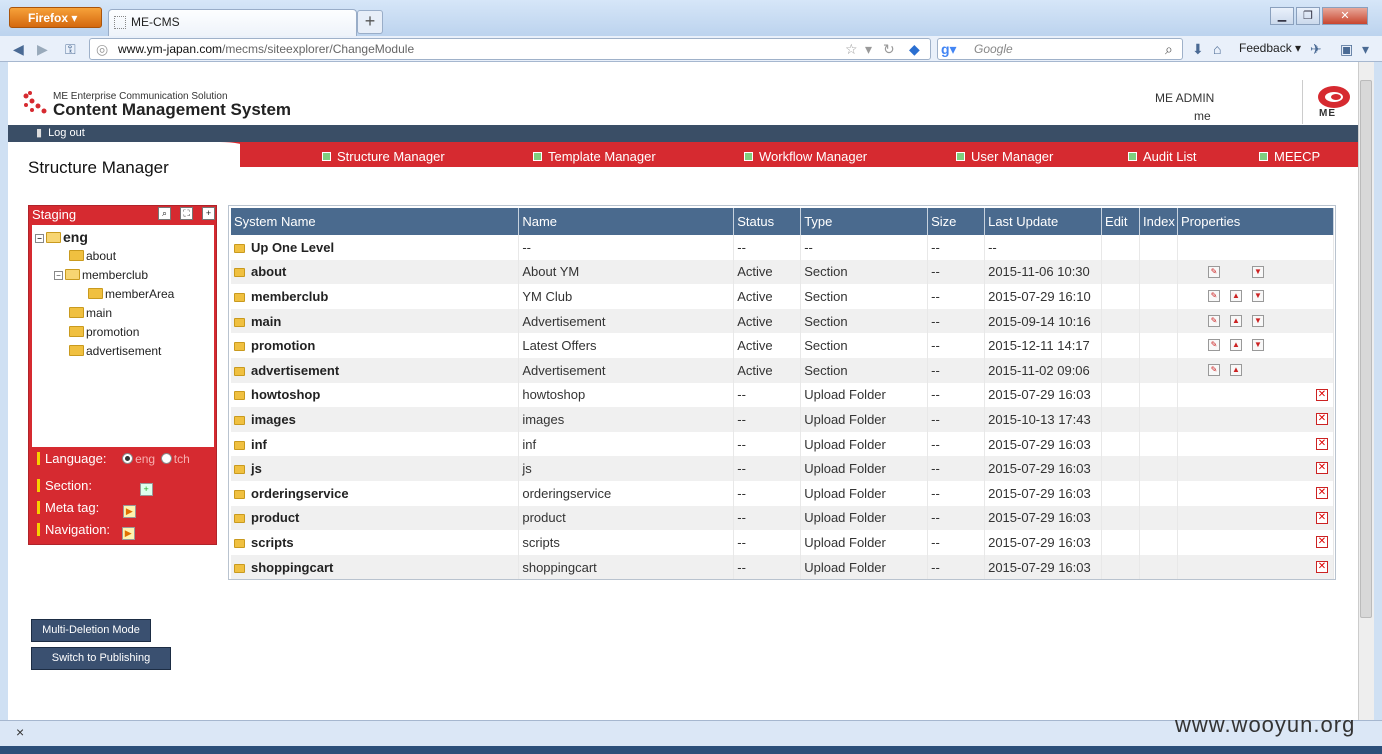 This screenshot has height=754, width=1382. I want to click on system-name-link: js, so click(256, 468).